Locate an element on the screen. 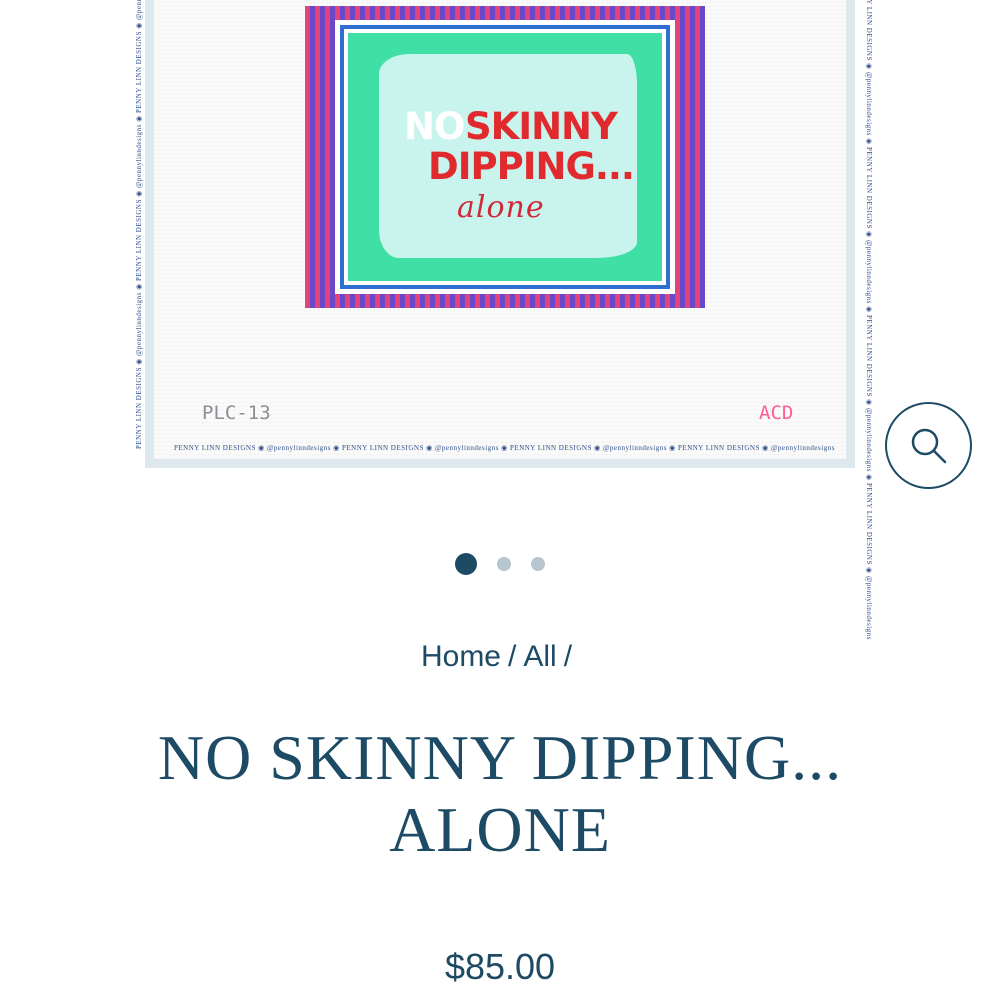 The width and height of the screenshot is (1000, 1000). product-title-line2: ALONE is located at coordinates (500, 829).